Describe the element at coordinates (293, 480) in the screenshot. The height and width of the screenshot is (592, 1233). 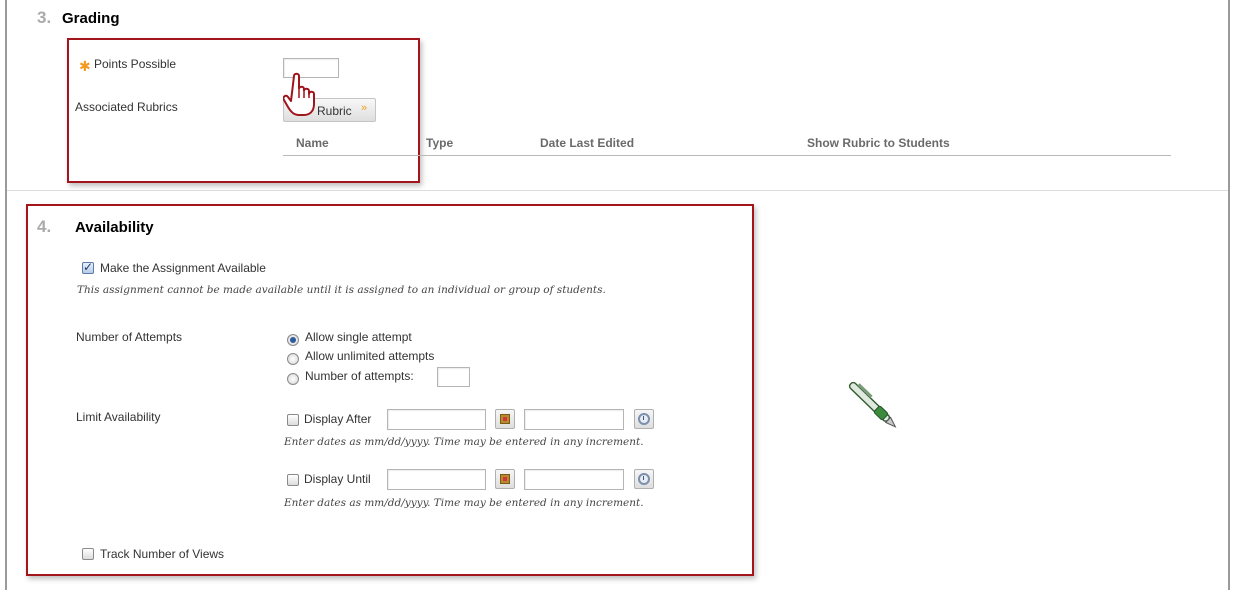
I see `display-until-checkbox` at that location.